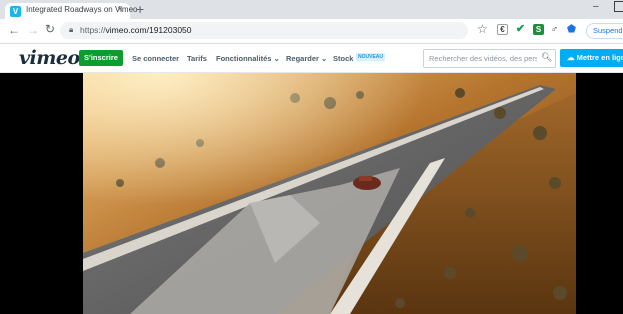  I want to click on checkmark-extension-icon: ✔, so click(520, 29).